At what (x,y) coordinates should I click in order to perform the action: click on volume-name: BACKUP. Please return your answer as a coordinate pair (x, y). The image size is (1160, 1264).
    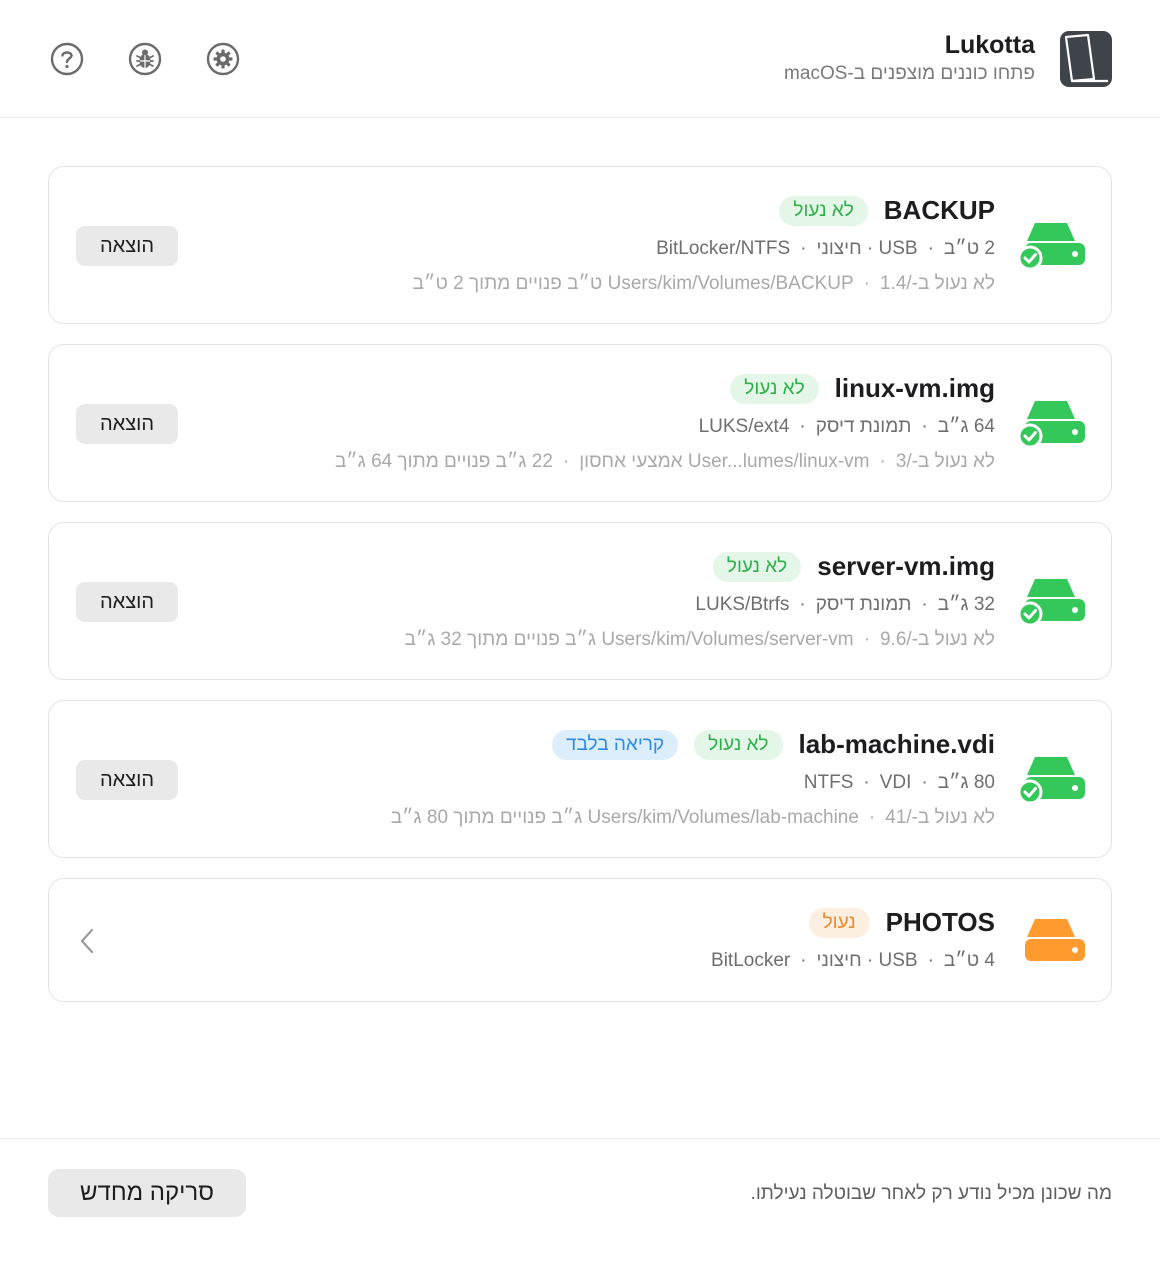
    Looking at the image, I should click on (939, 210).